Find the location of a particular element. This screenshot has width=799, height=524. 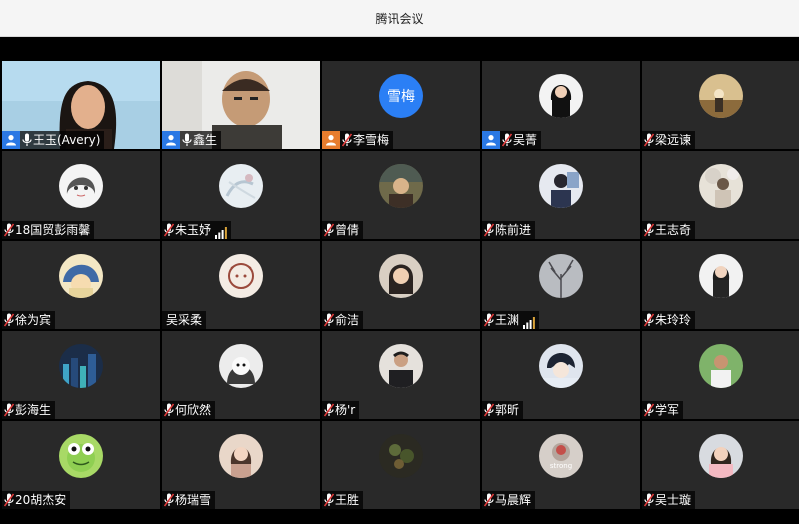

participant-tile: 郭昕 is located at coordinates (561, 375).